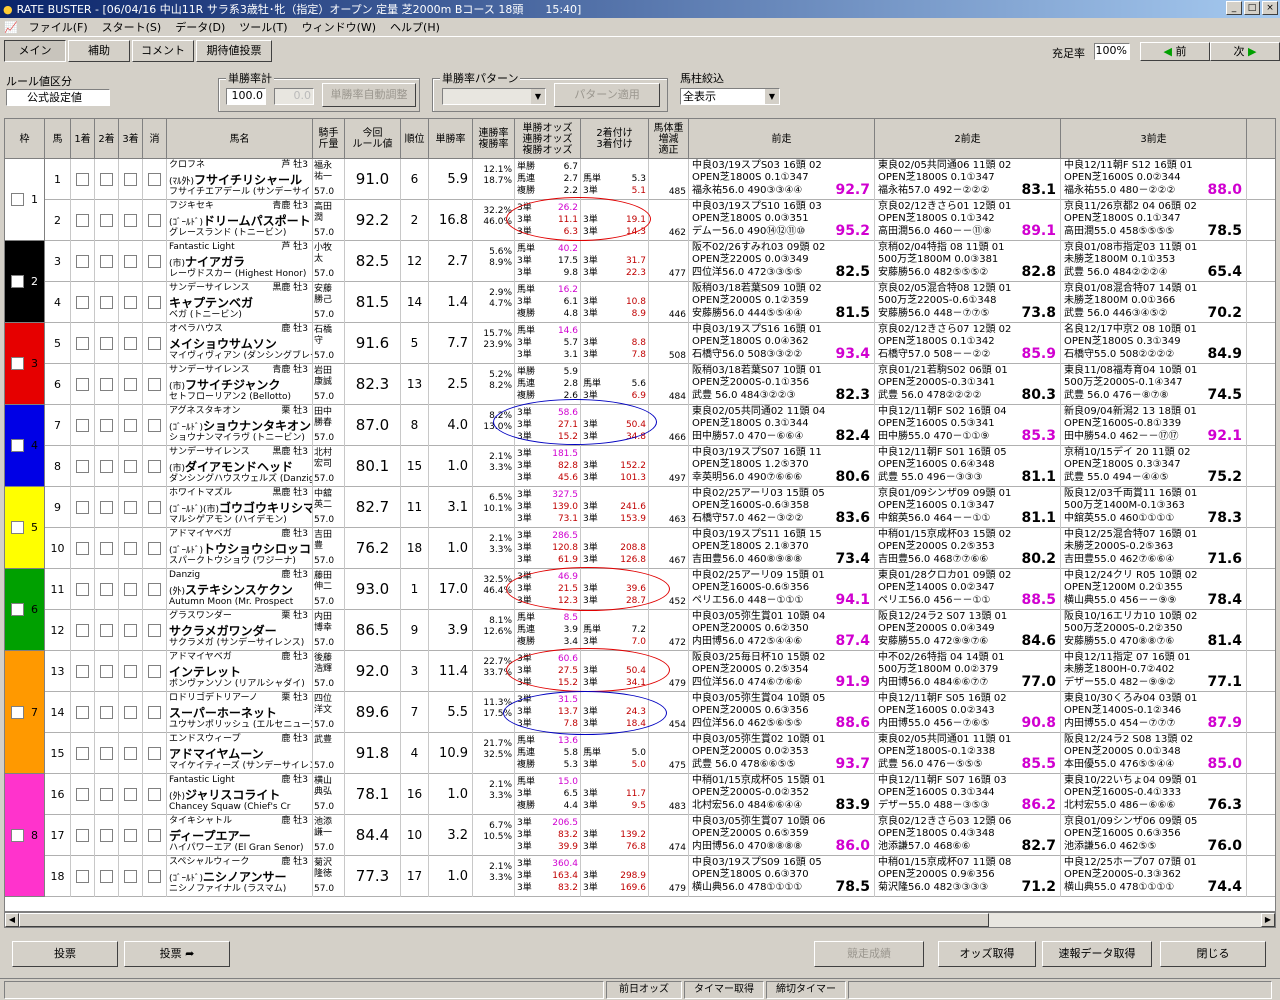 Image resolution: width=1280 pixels, height=1000 pixels. Describe the element at coordinates (1252, 8) in the screenshot. I see `maximize-button: □` at that location.